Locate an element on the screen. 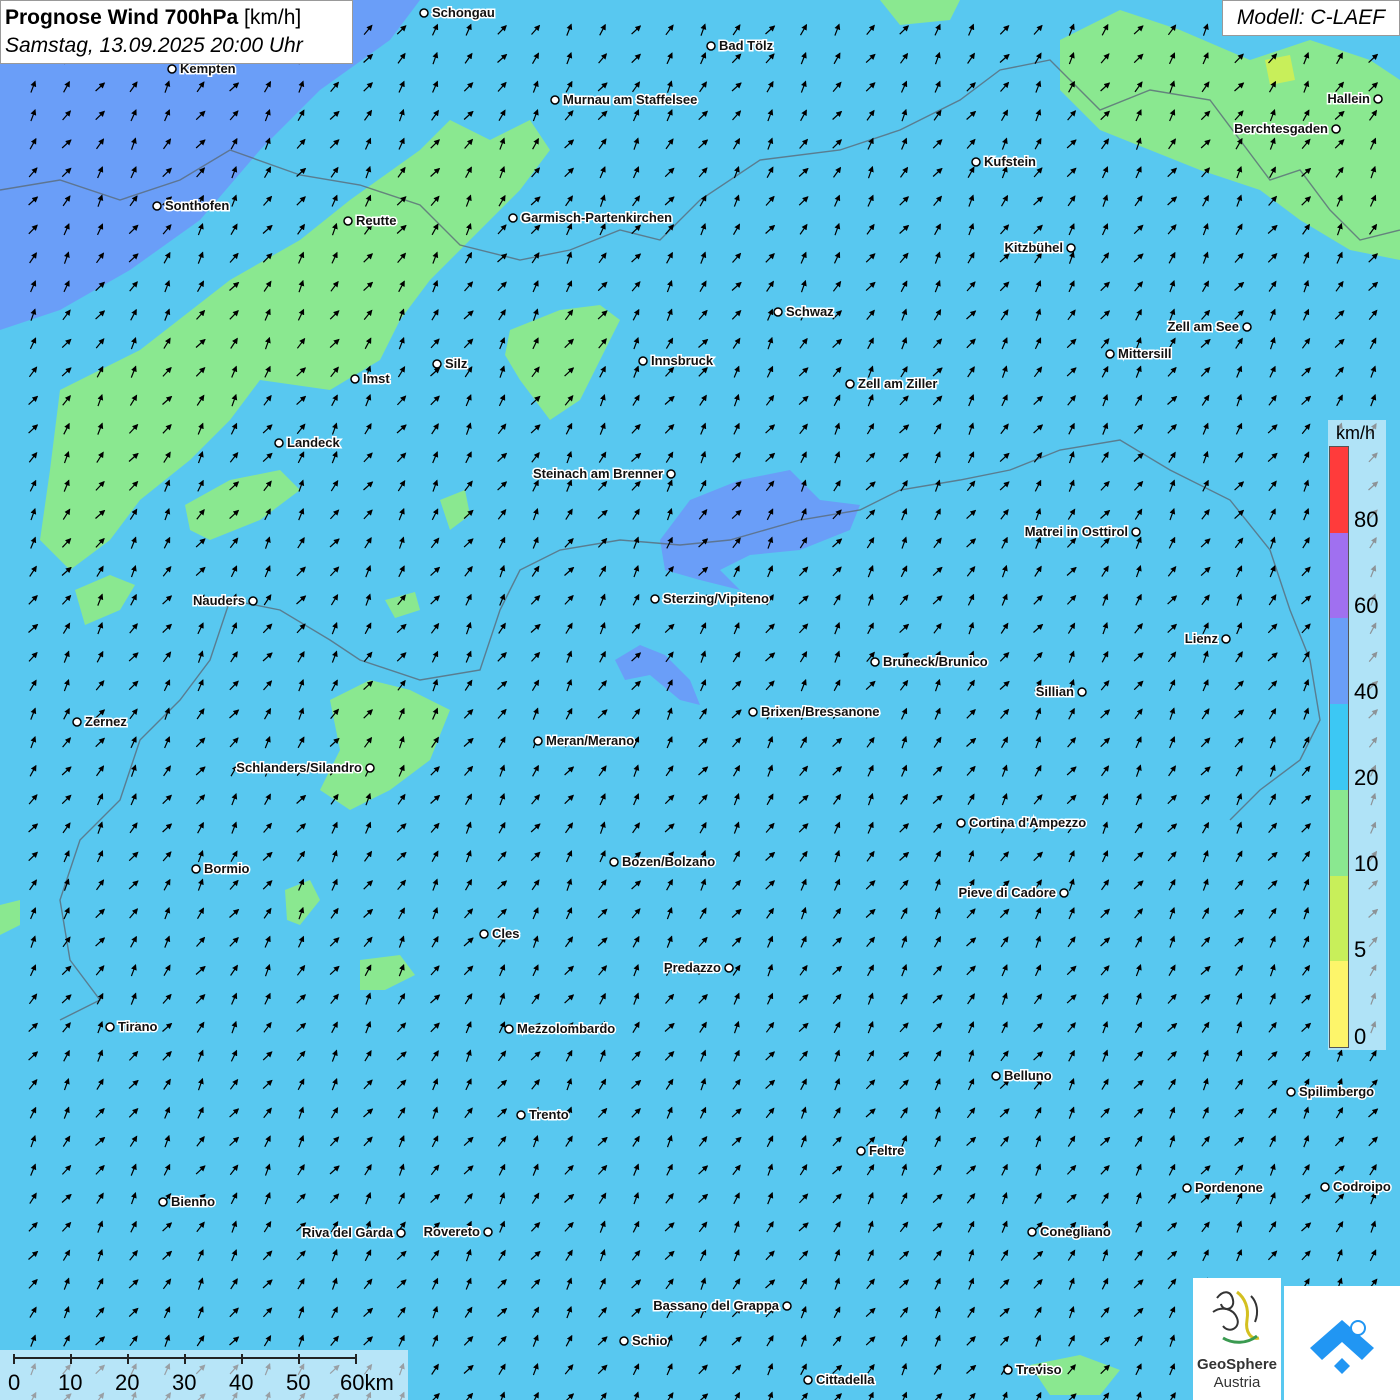  scale-label: 20 is located at coordinates (127, 1382).